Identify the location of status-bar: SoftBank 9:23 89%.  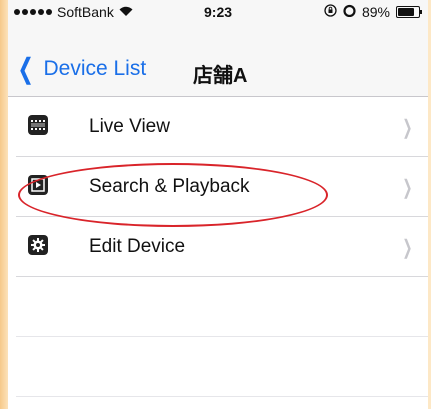
(218, 13).